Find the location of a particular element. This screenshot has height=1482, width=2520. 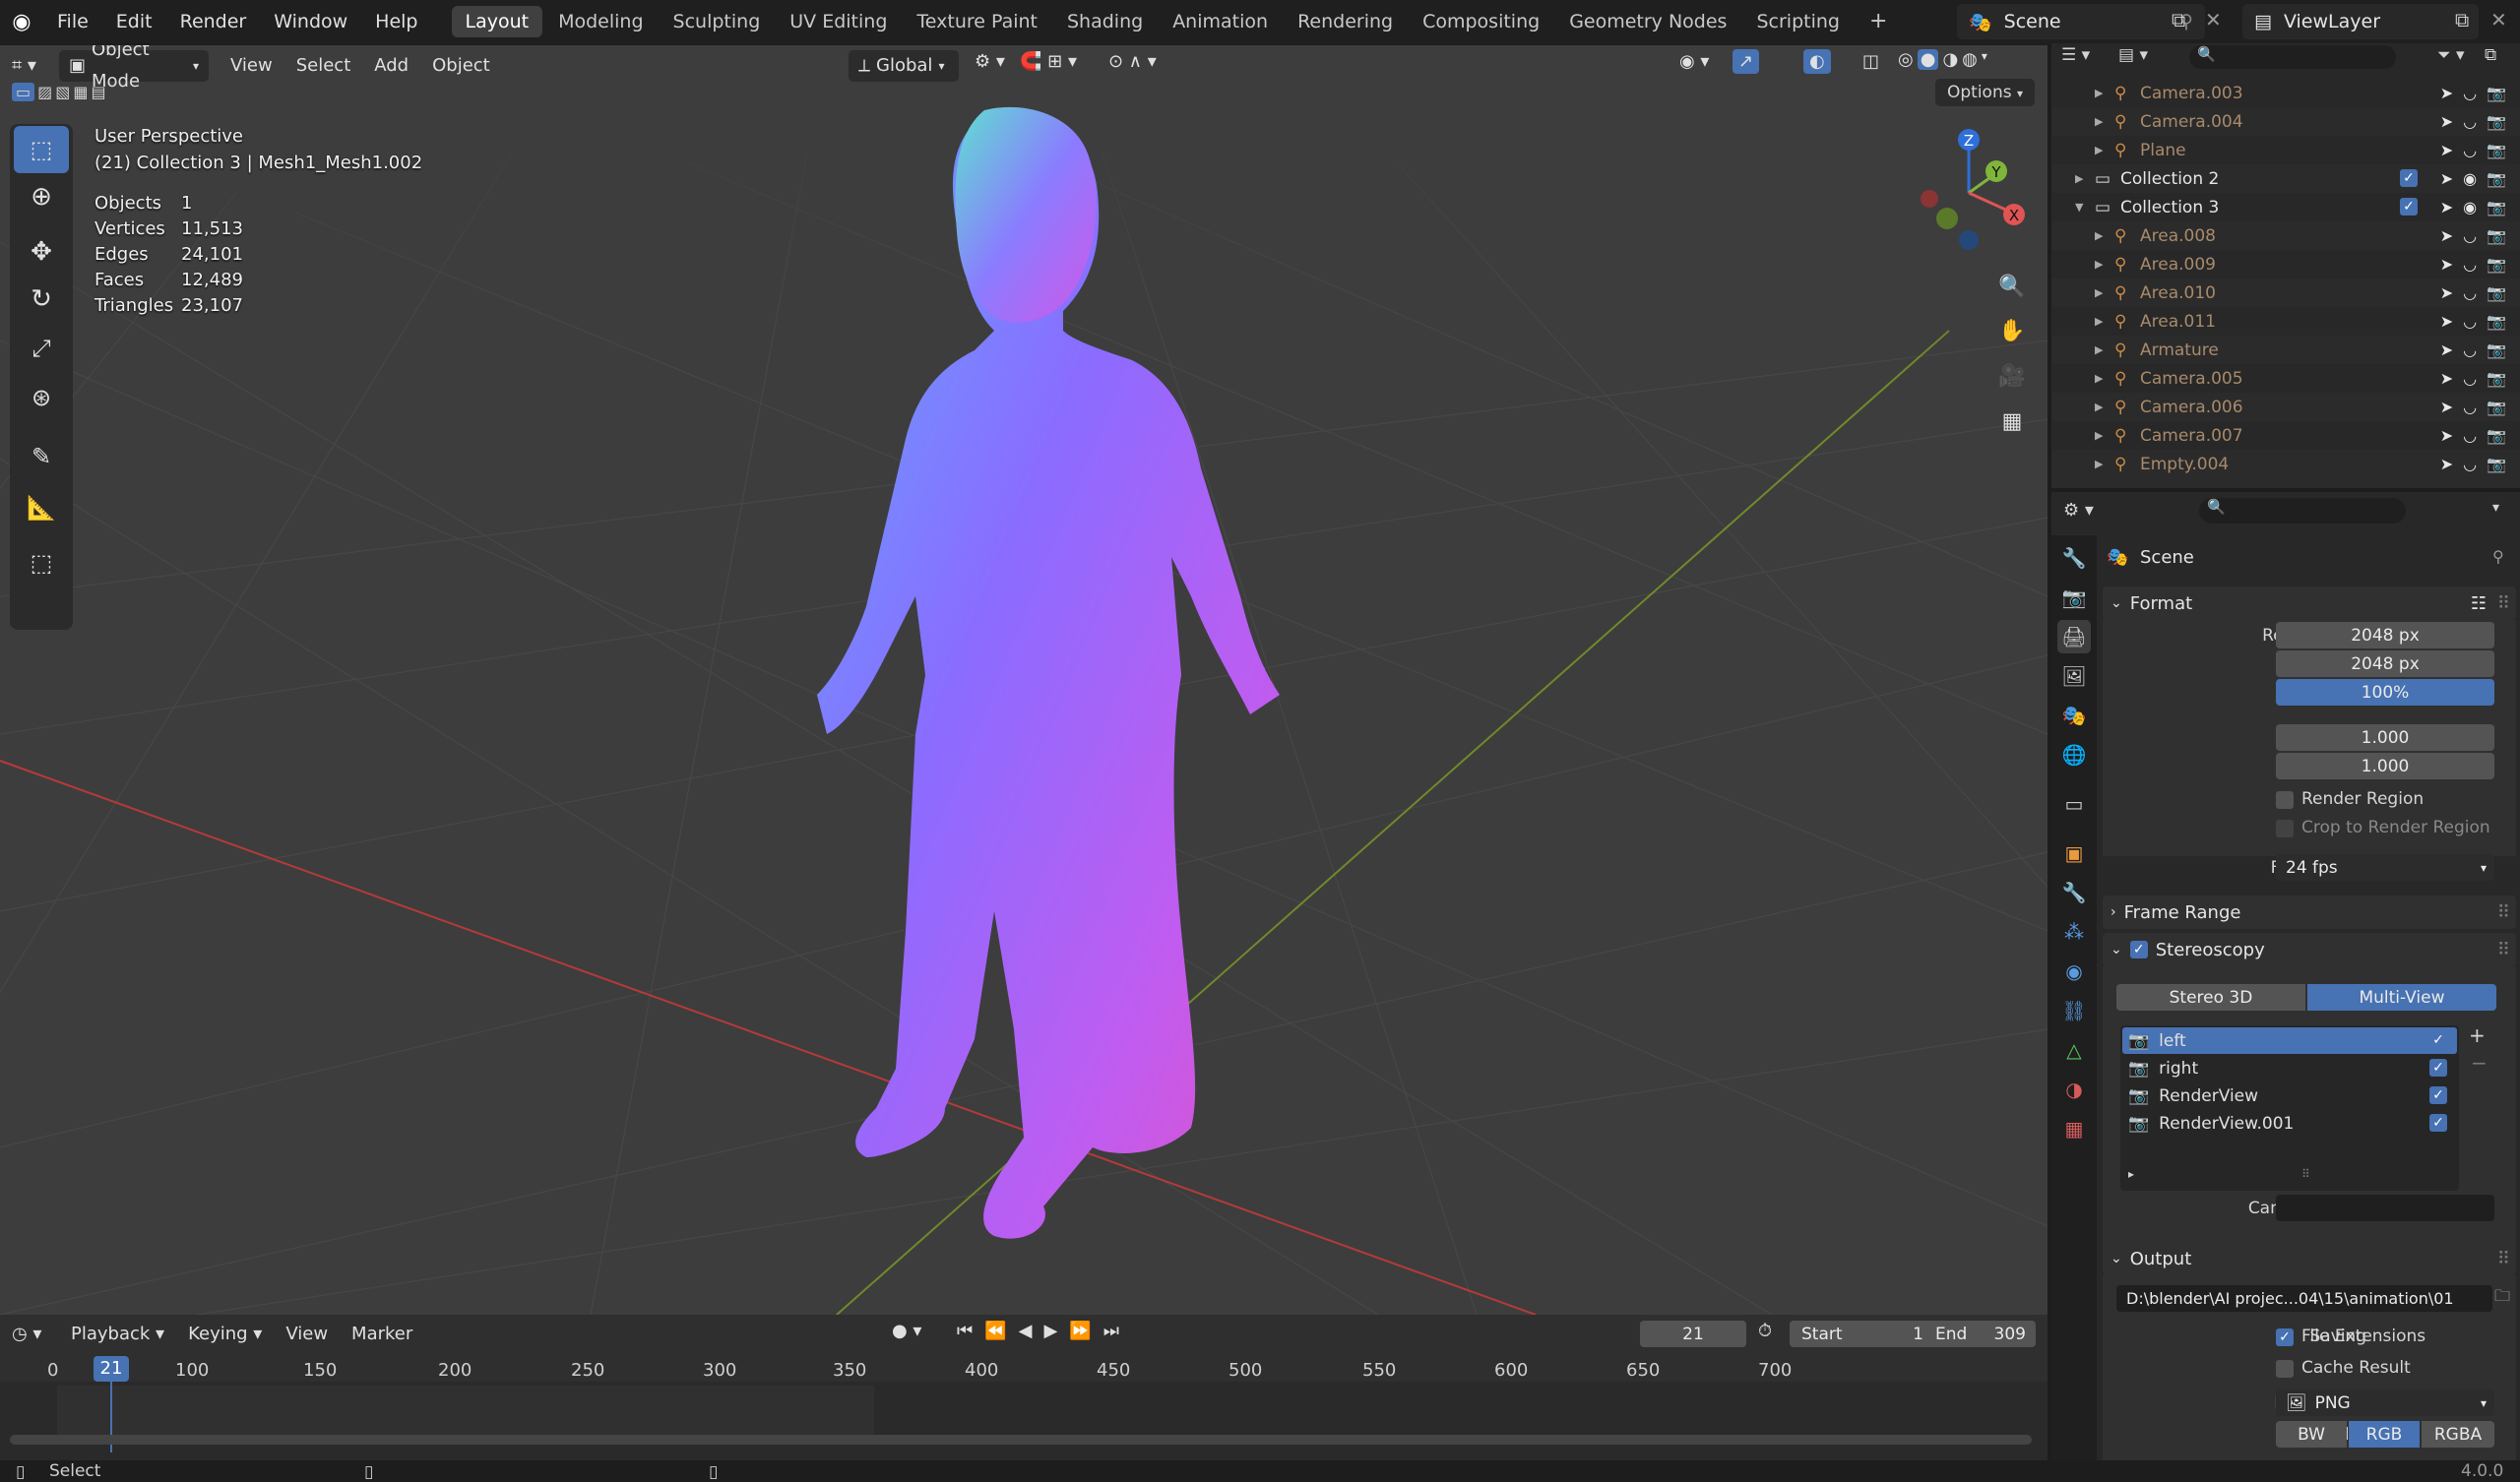

menu-marker: Marker is located at coordinates (382, 1334).